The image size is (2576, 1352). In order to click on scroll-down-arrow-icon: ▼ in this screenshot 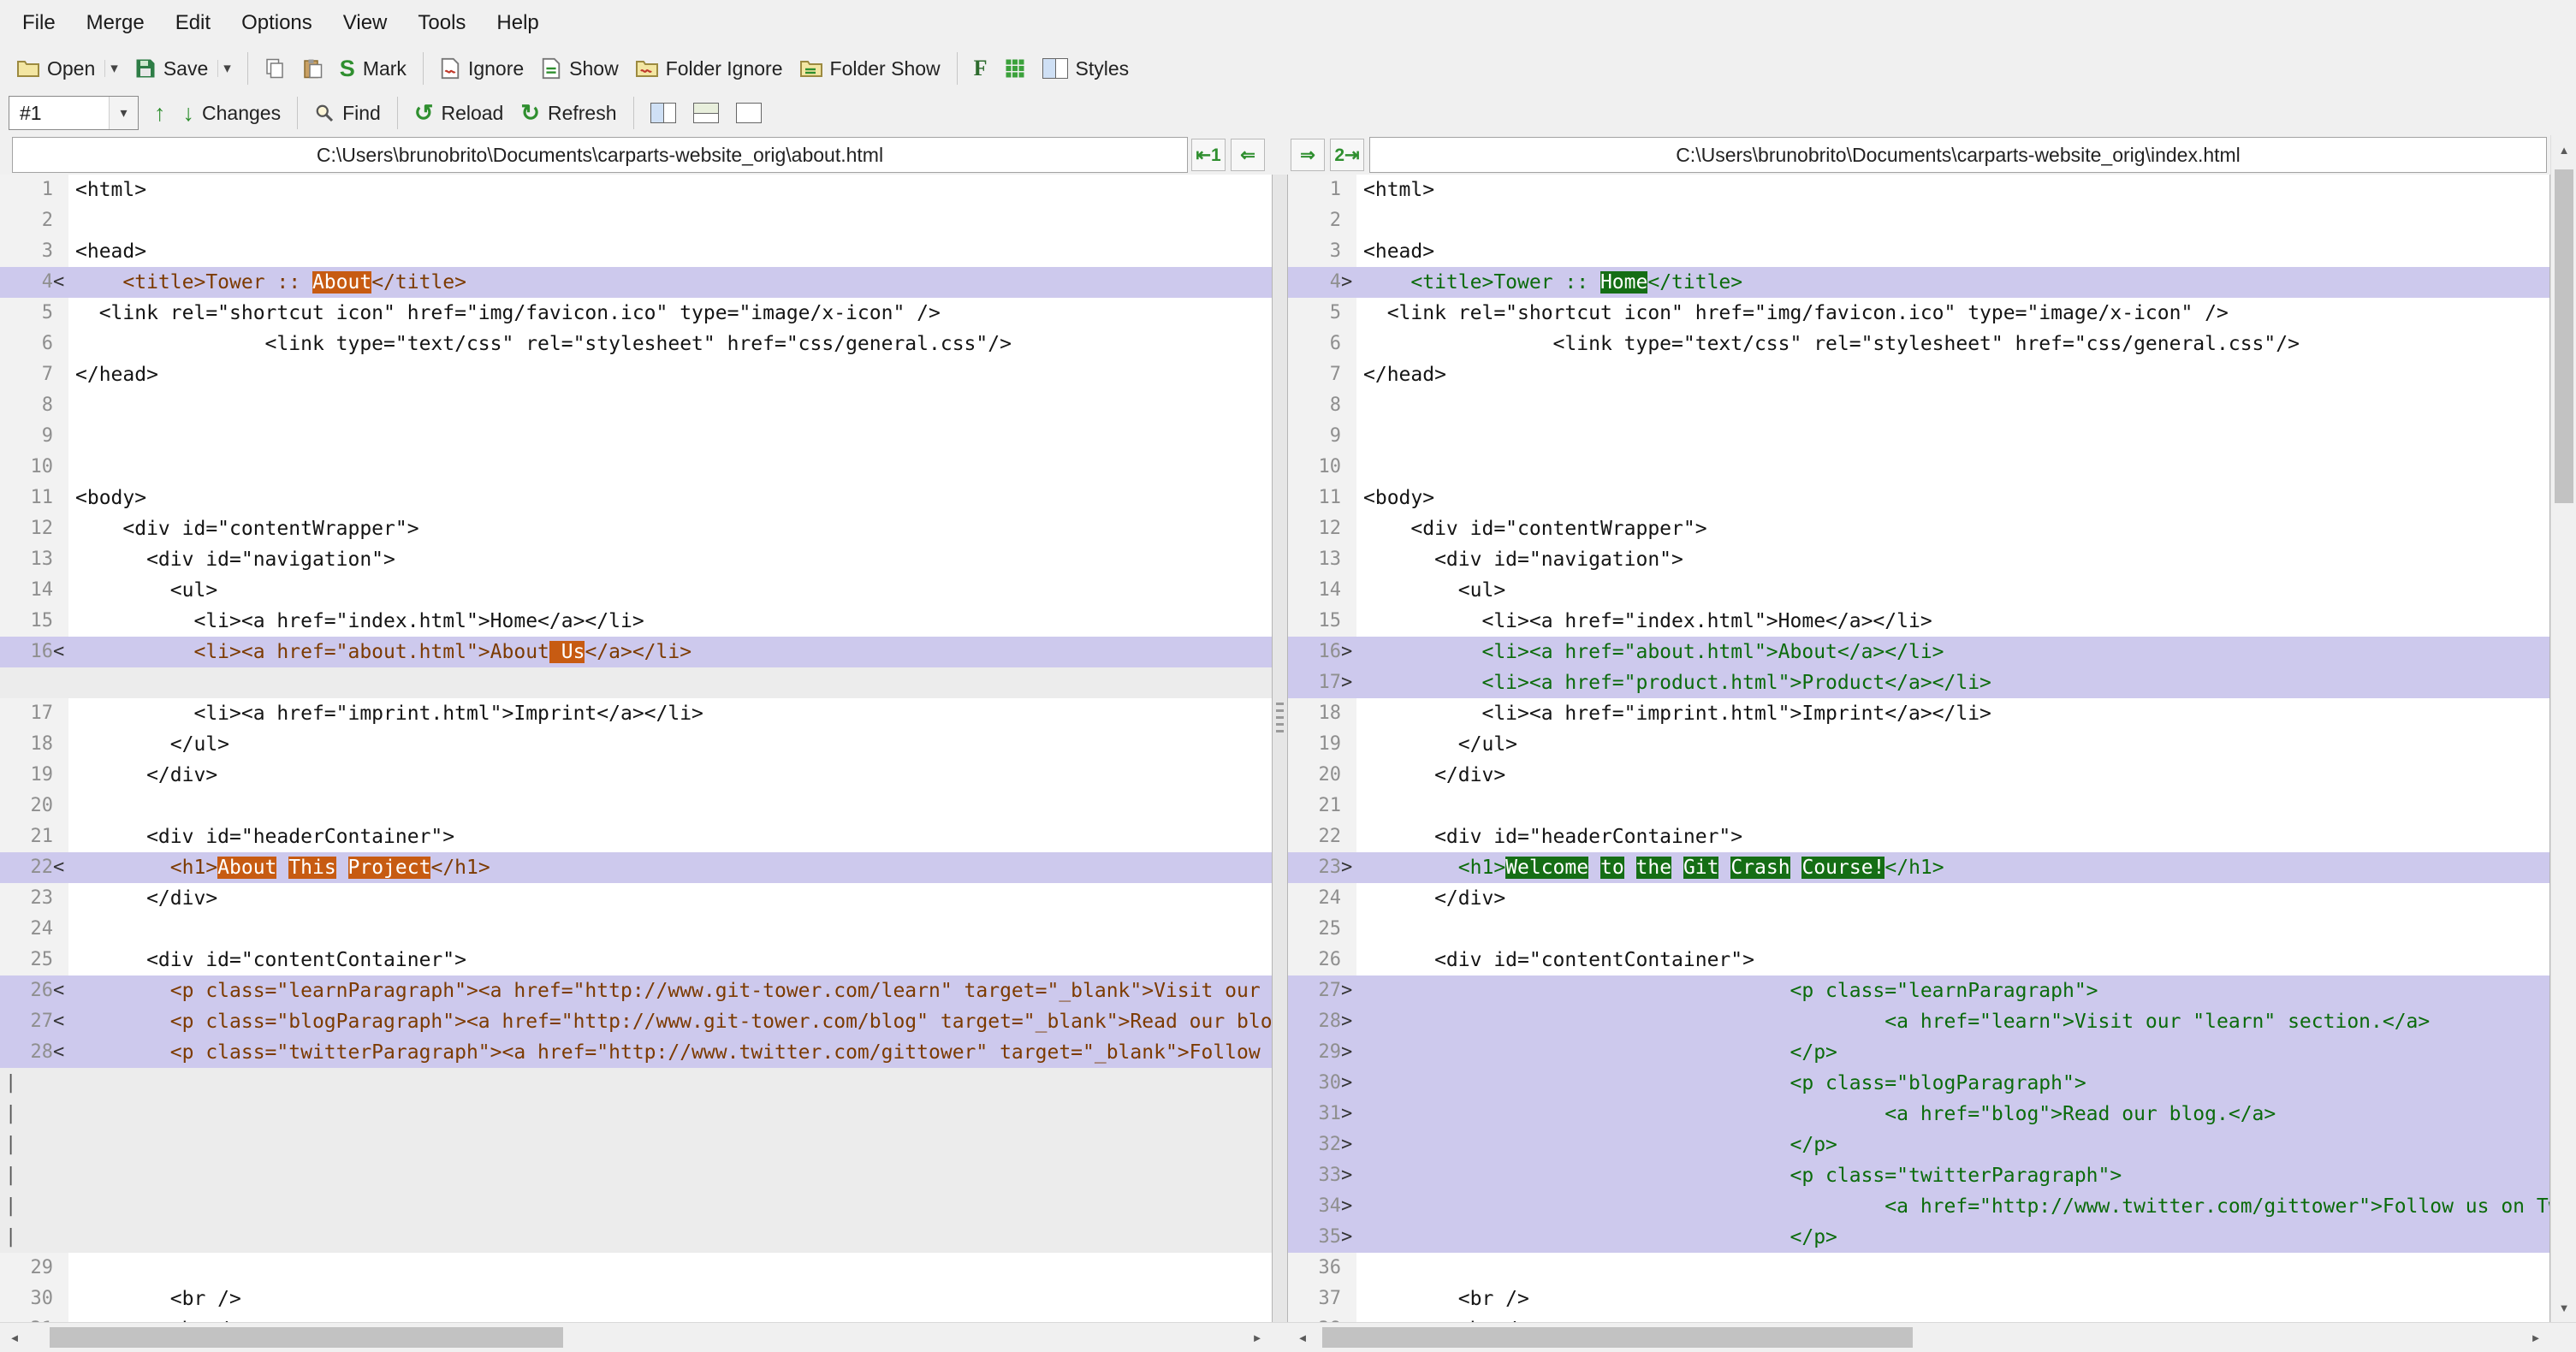, I will do `click(2563, 1307)`.